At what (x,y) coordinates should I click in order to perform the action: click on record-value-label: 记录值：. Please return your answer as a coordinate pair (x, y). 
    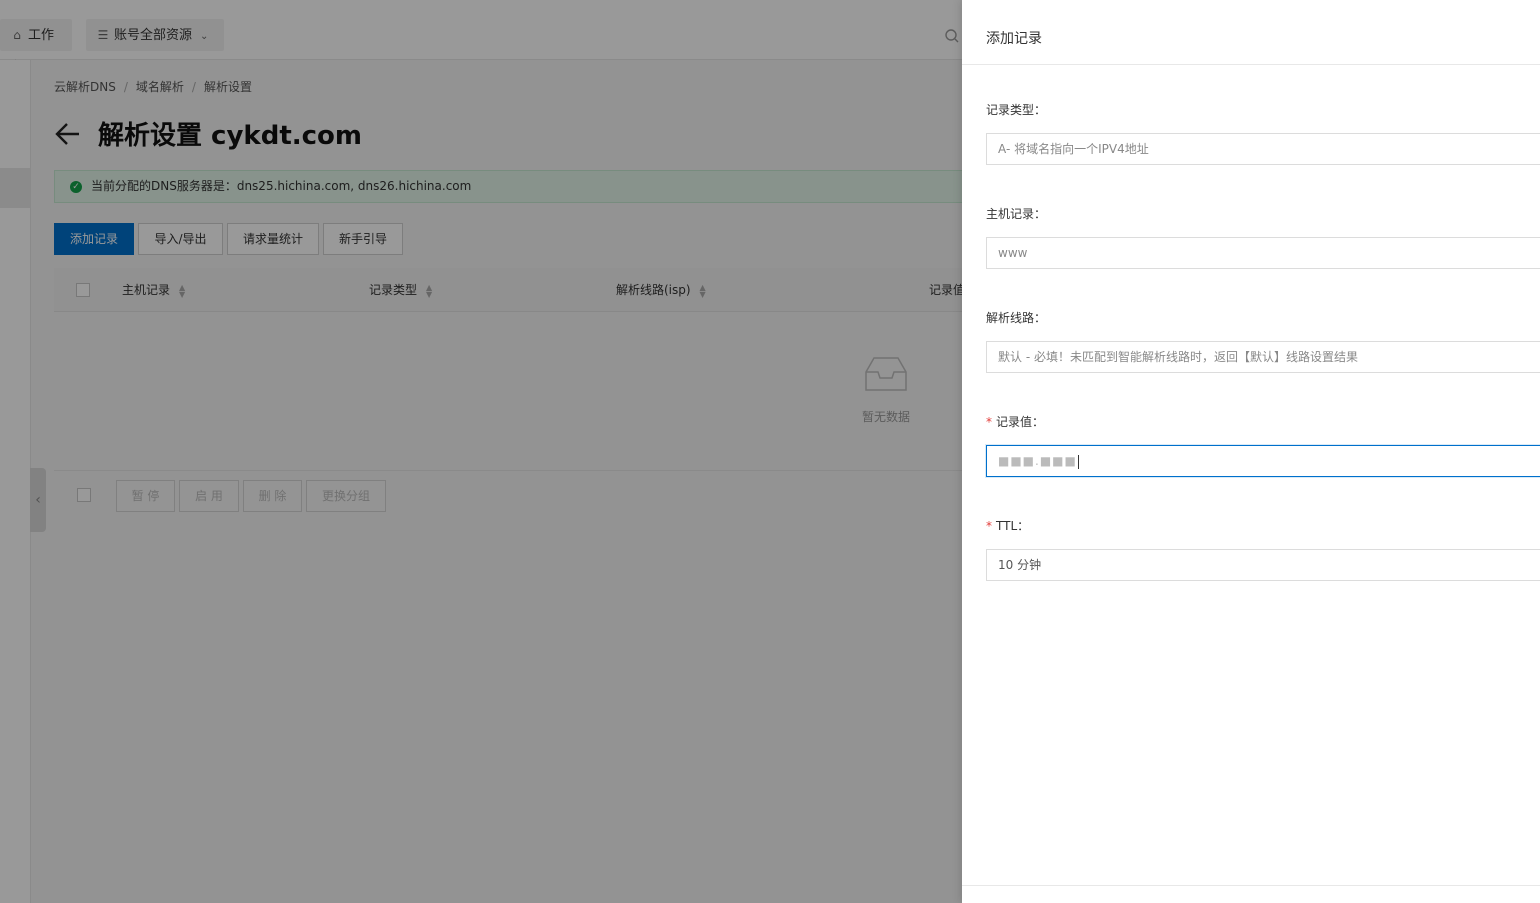
    Looking at the image, I should click on (1020, 422).